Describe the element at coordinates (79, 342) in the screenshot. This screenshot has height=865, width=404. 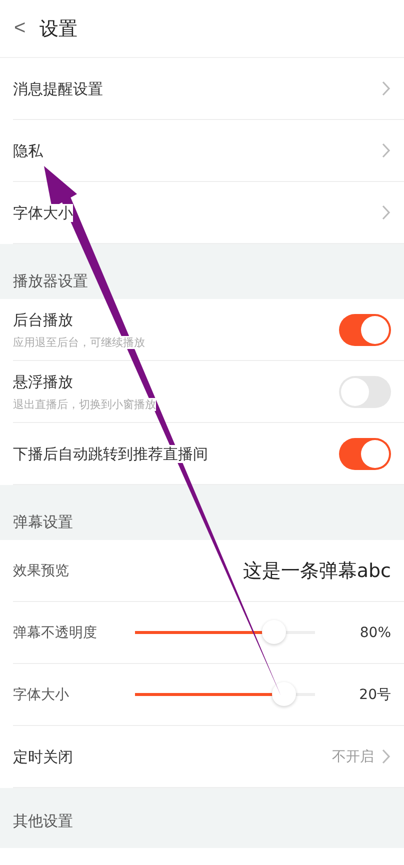
I see `row-description: 应用退至后台，可继续播放` at that location.